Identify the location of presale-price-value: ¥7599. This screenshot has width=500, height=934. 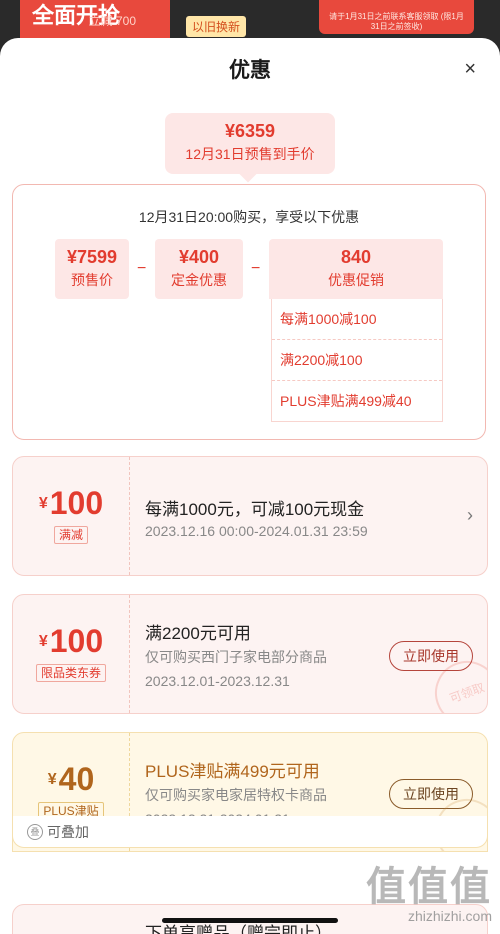
(92, 257).